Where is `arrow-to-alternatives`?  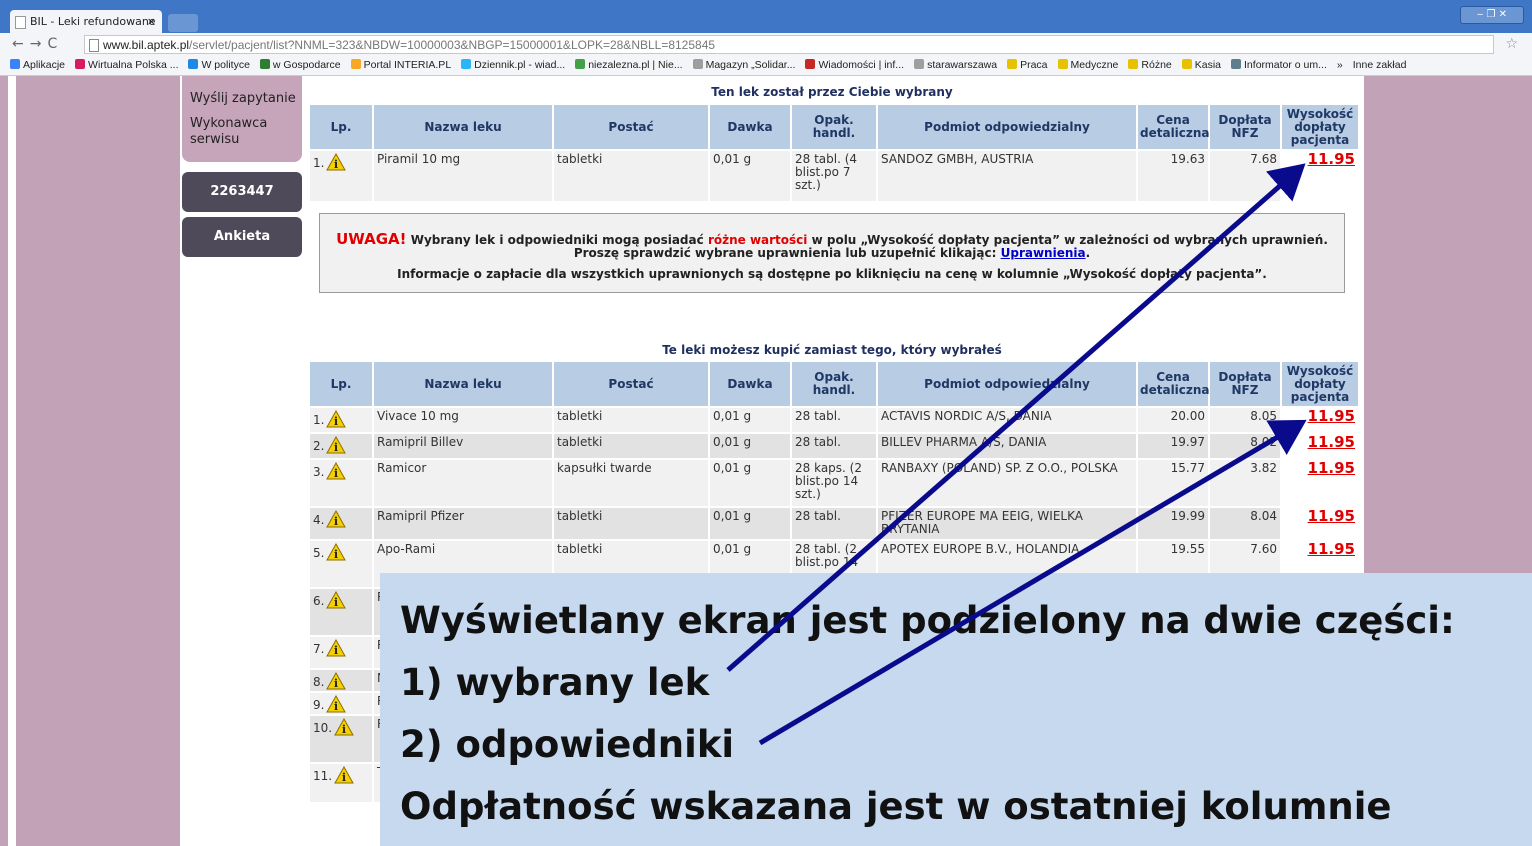 arrow-to-alternatives is located at coordinates (1032, 582).